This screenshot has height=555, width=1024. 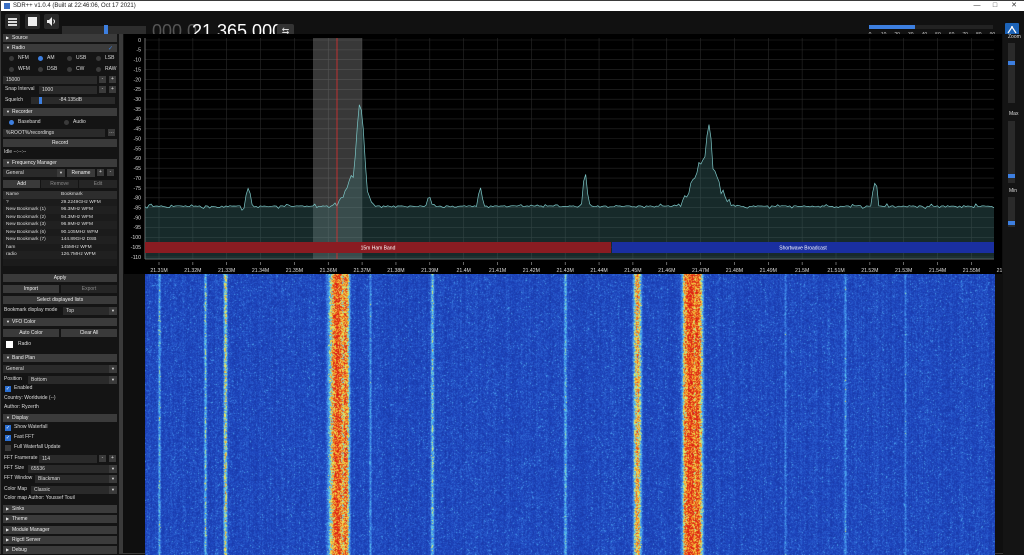 What do you see at coordinates (40, 58) in the screenshot?
I see `mode-radio-am` at bounding box center [40, 58].